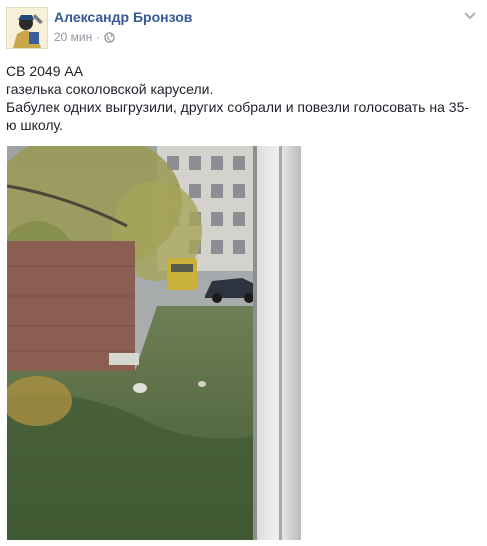 The height and width of the screenshot is (546, 487). What do you see at coordinates (123, 17) in the screenshot?
I see `author-name: Александр Бронзов` at bounding box center [123, 17].